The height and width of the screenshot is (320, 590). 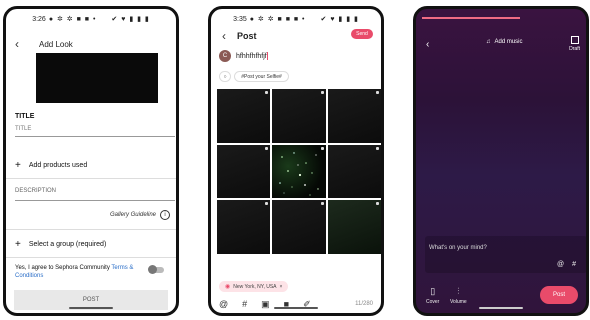 I want to click on status-bar: 3:35 ● ✲ ✲ ■ ■ ■ • ✔ ♥ ▮ ▮ ▮, so click(x=296, y=19).